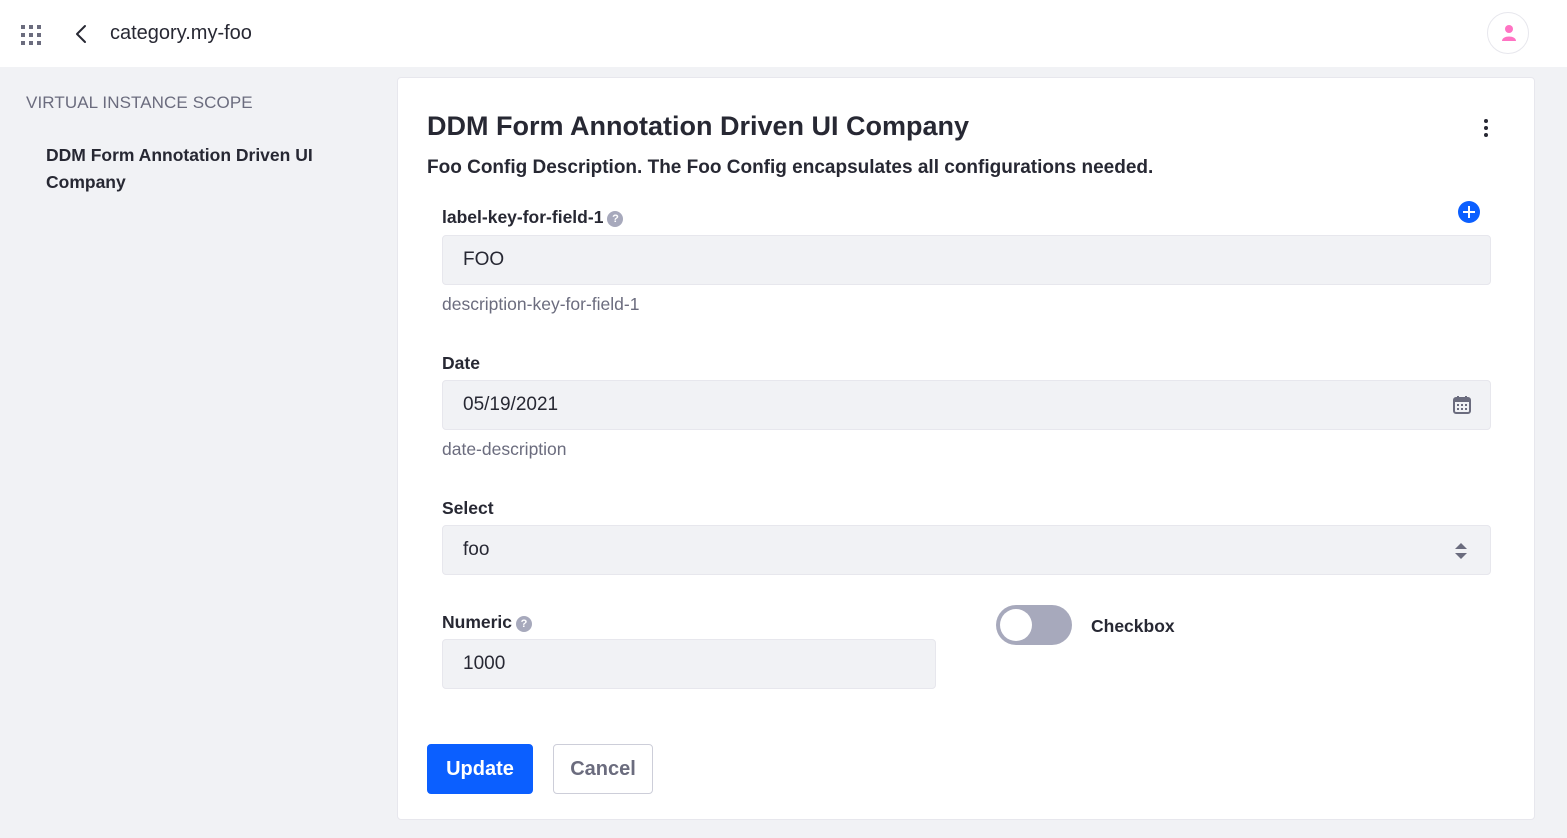 This screenshot has height=838, width=1567. I want to click on select-label: Select, so click(468, 508).